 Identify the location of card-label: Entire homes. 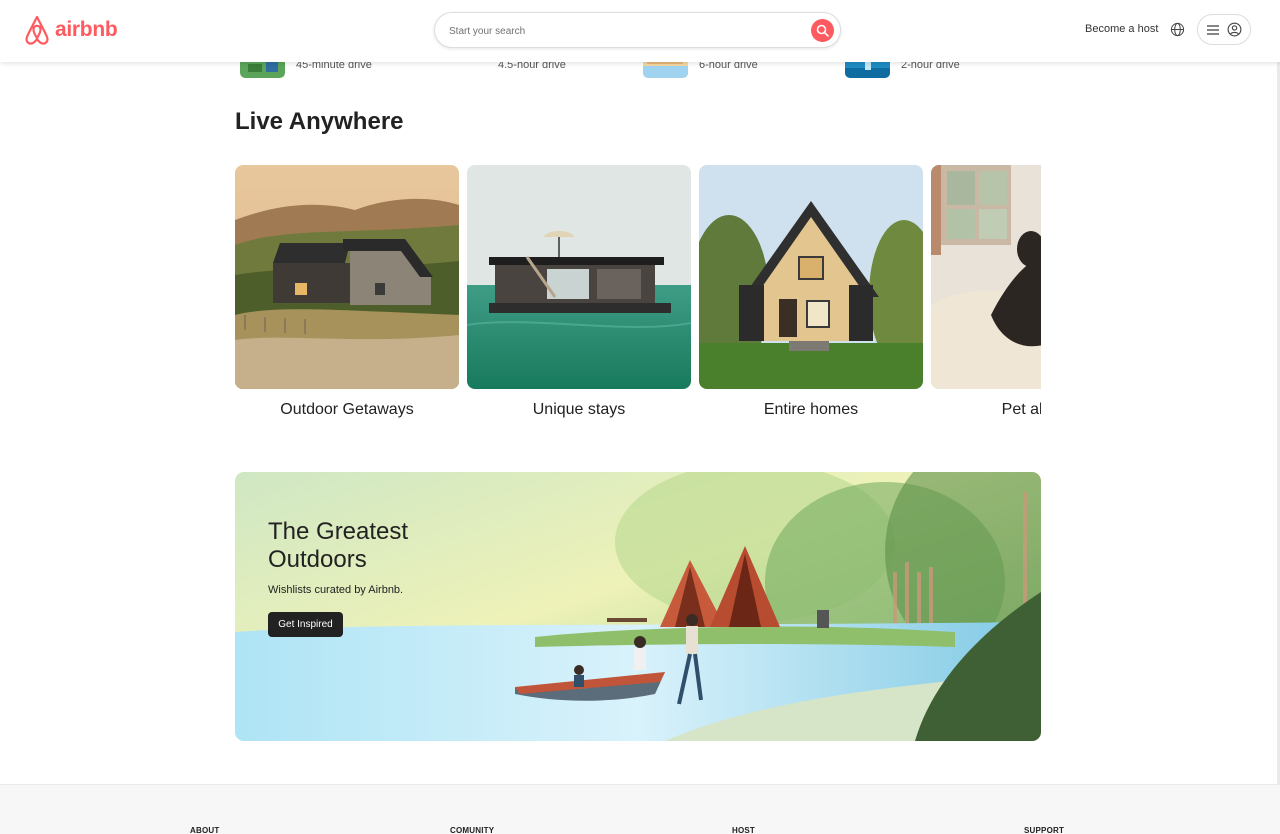
(811, 409).